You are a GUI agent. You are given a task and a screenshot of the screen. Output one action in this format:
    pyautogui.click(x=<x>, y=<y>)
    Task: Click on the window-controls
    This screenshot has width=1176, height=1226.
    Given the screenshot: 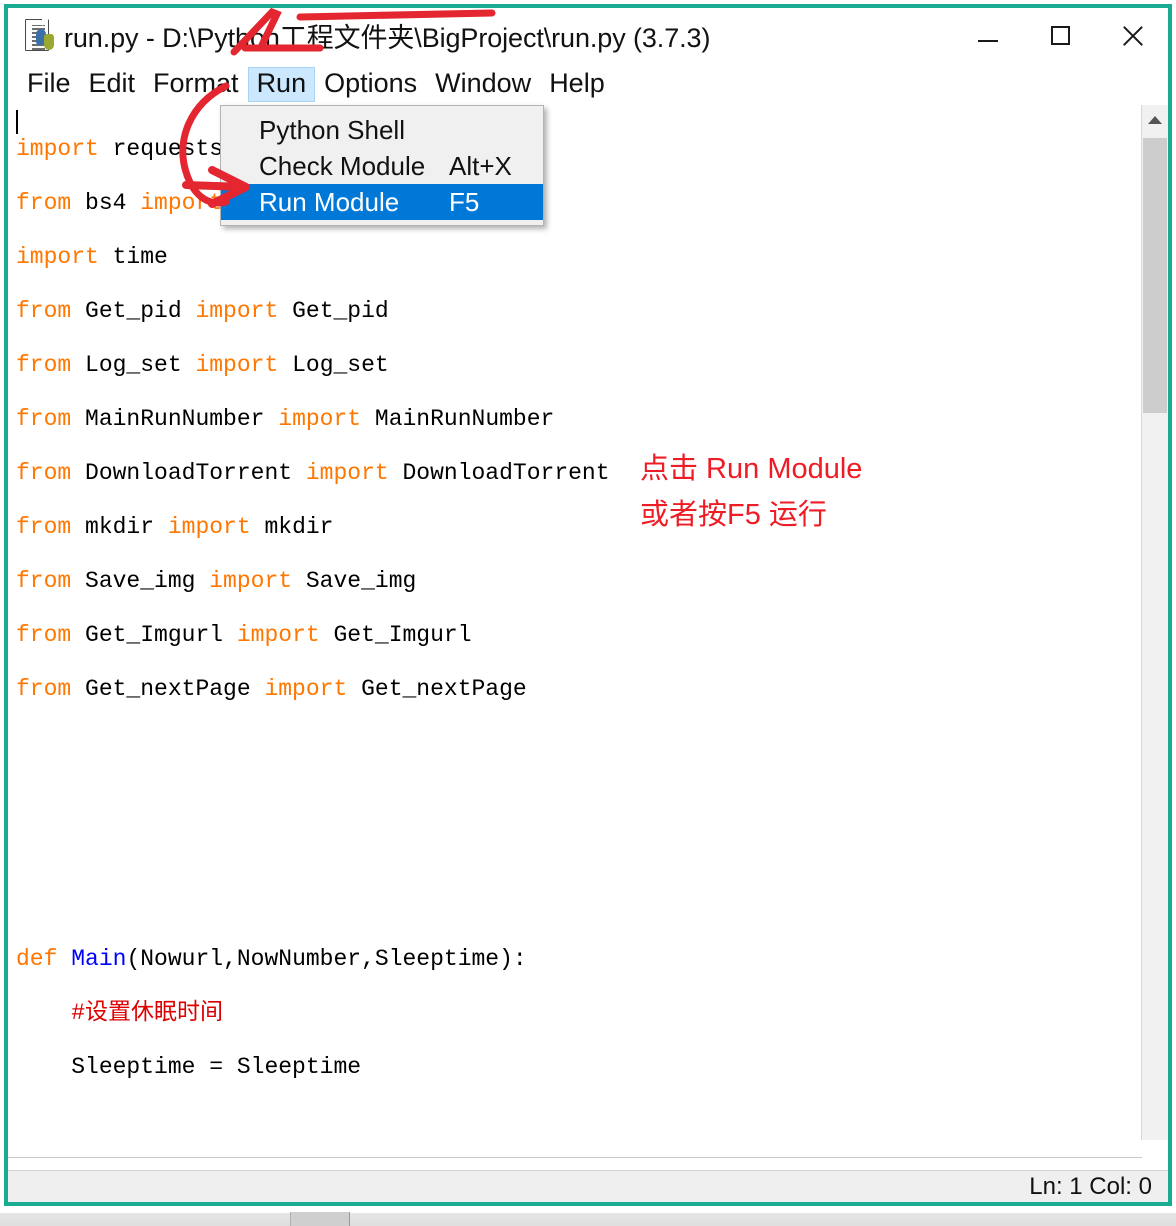 What is the action you would take?
    pyautogui.click(x=1060, y=35)
    